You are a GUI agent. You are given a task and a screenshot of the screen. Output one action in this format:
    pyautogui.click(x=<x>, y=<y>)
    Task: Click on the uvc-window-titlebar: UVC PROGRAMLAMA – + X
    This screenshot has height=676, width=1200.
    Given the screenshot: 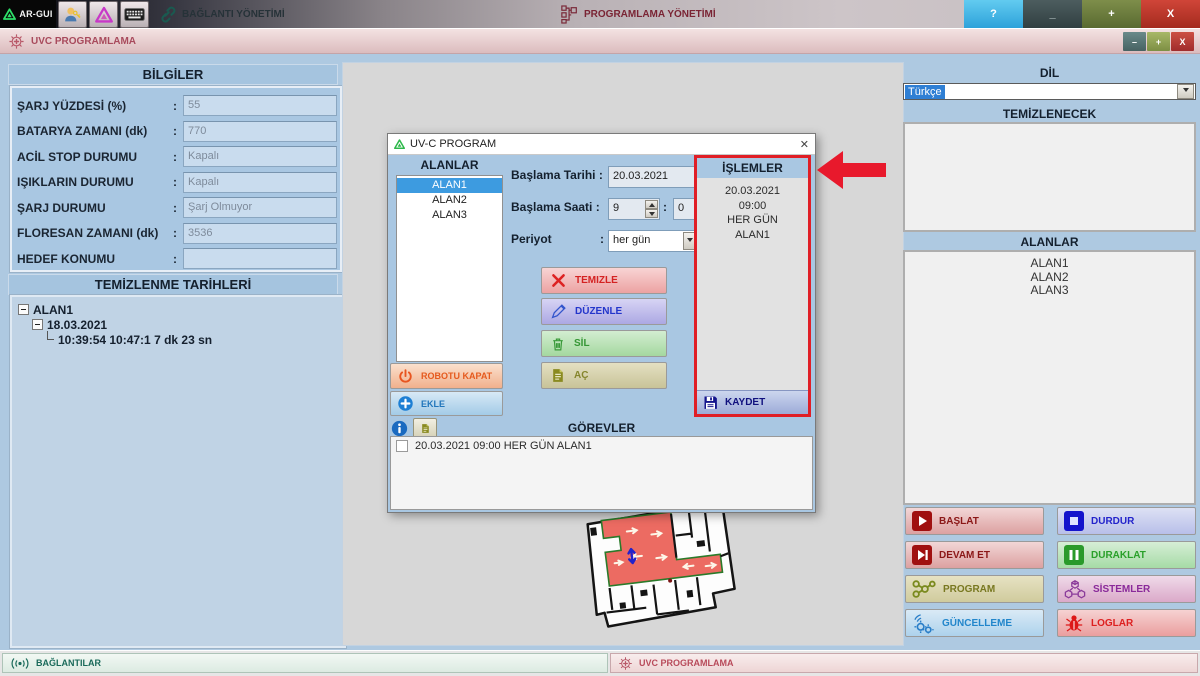 What is the action you would take?
    pyautogui.click(x=600, y=41)
    